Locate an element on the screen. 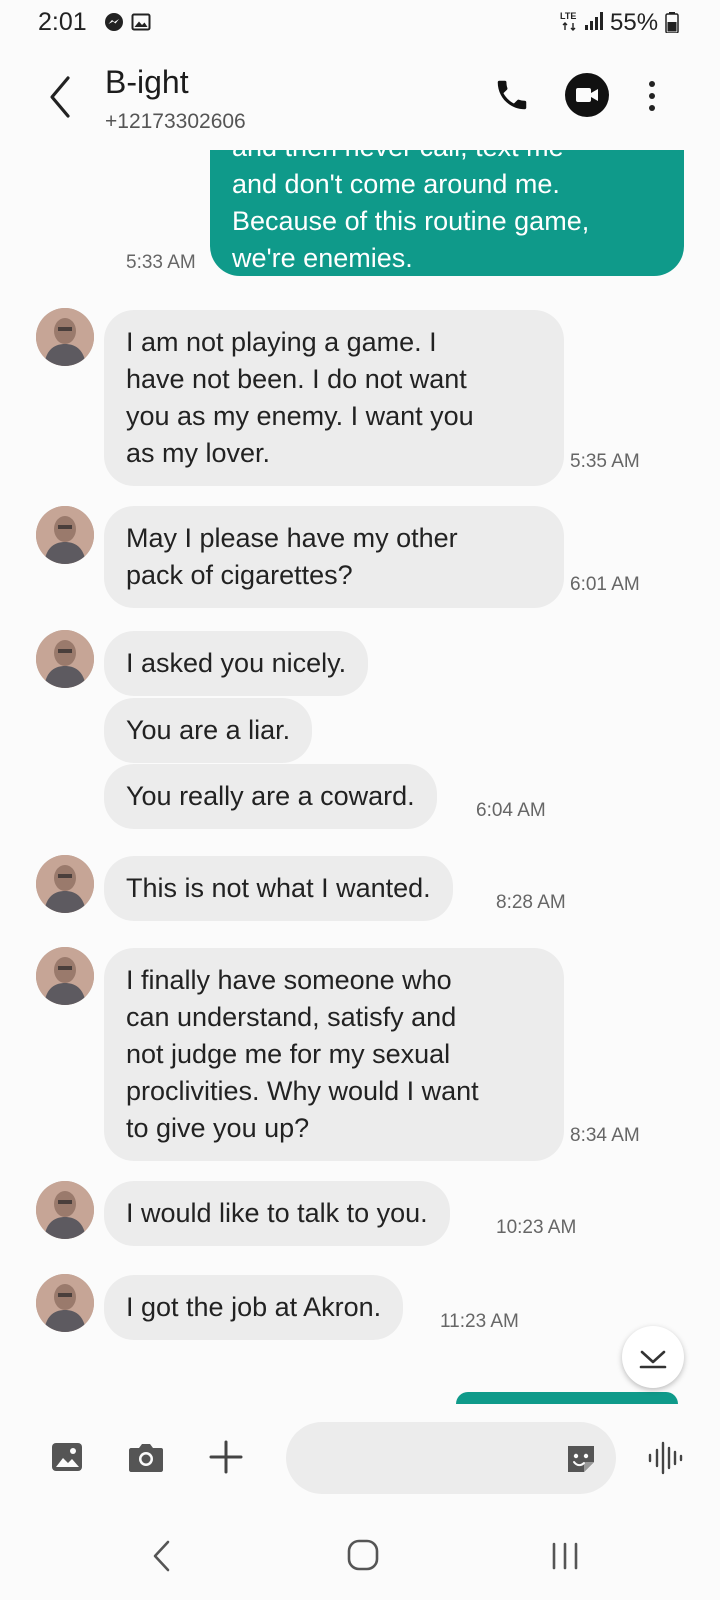 The image size is (720, 1600). message-line: have not been. I do not want is located at coordinates (296, 379).